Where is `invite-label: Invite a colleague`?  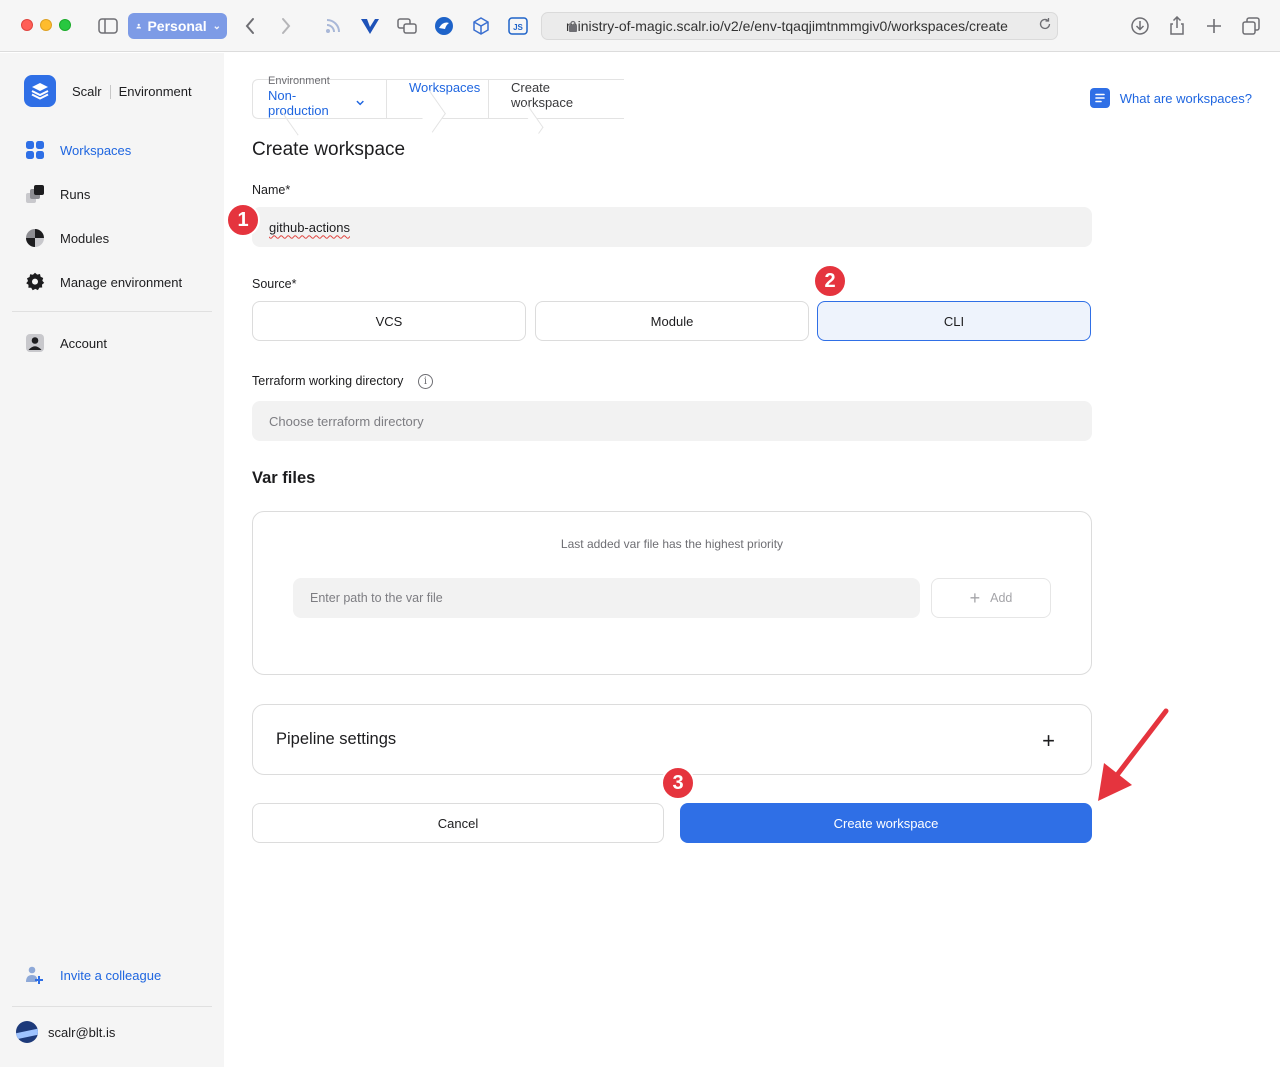
invite-label: Invite a colleague is located at coordinates (111, 975).